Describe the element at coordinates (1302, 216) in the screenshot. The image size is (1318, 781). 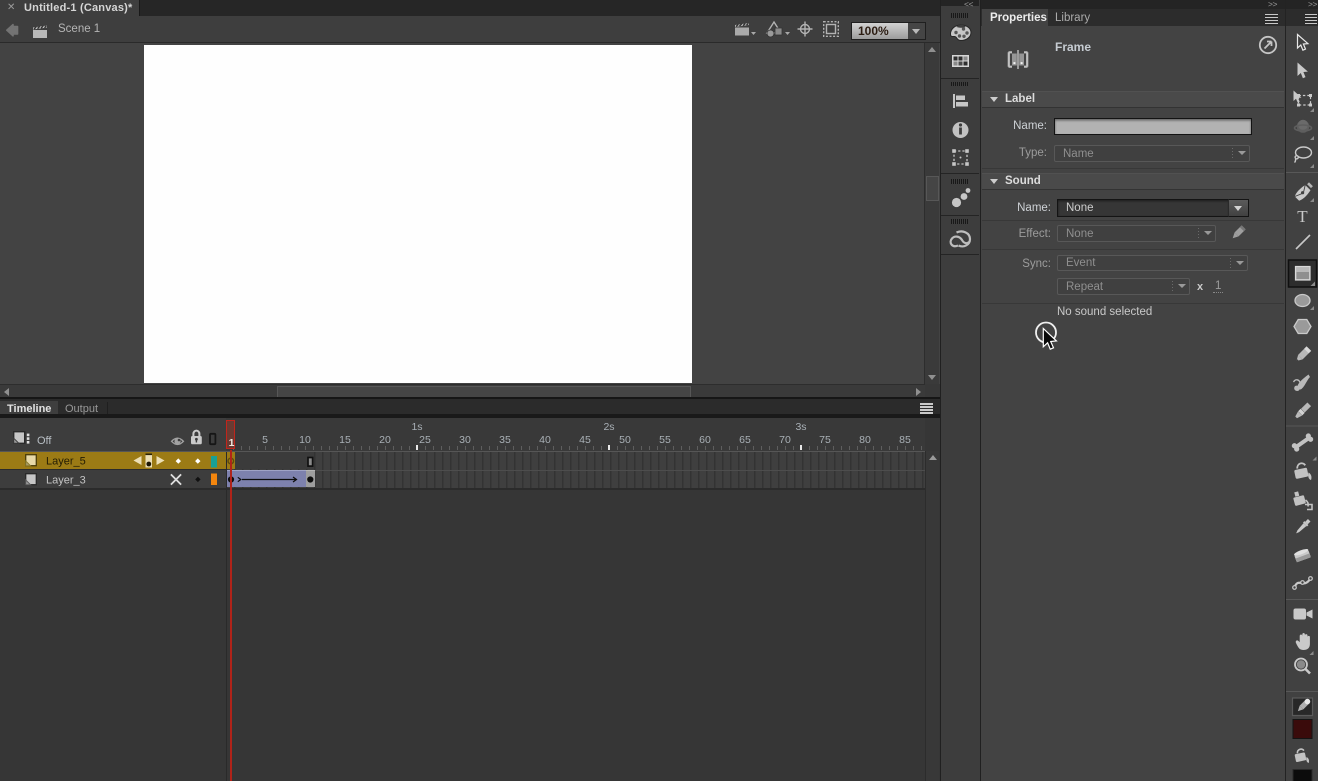
I see `svg-text: T` at that location.